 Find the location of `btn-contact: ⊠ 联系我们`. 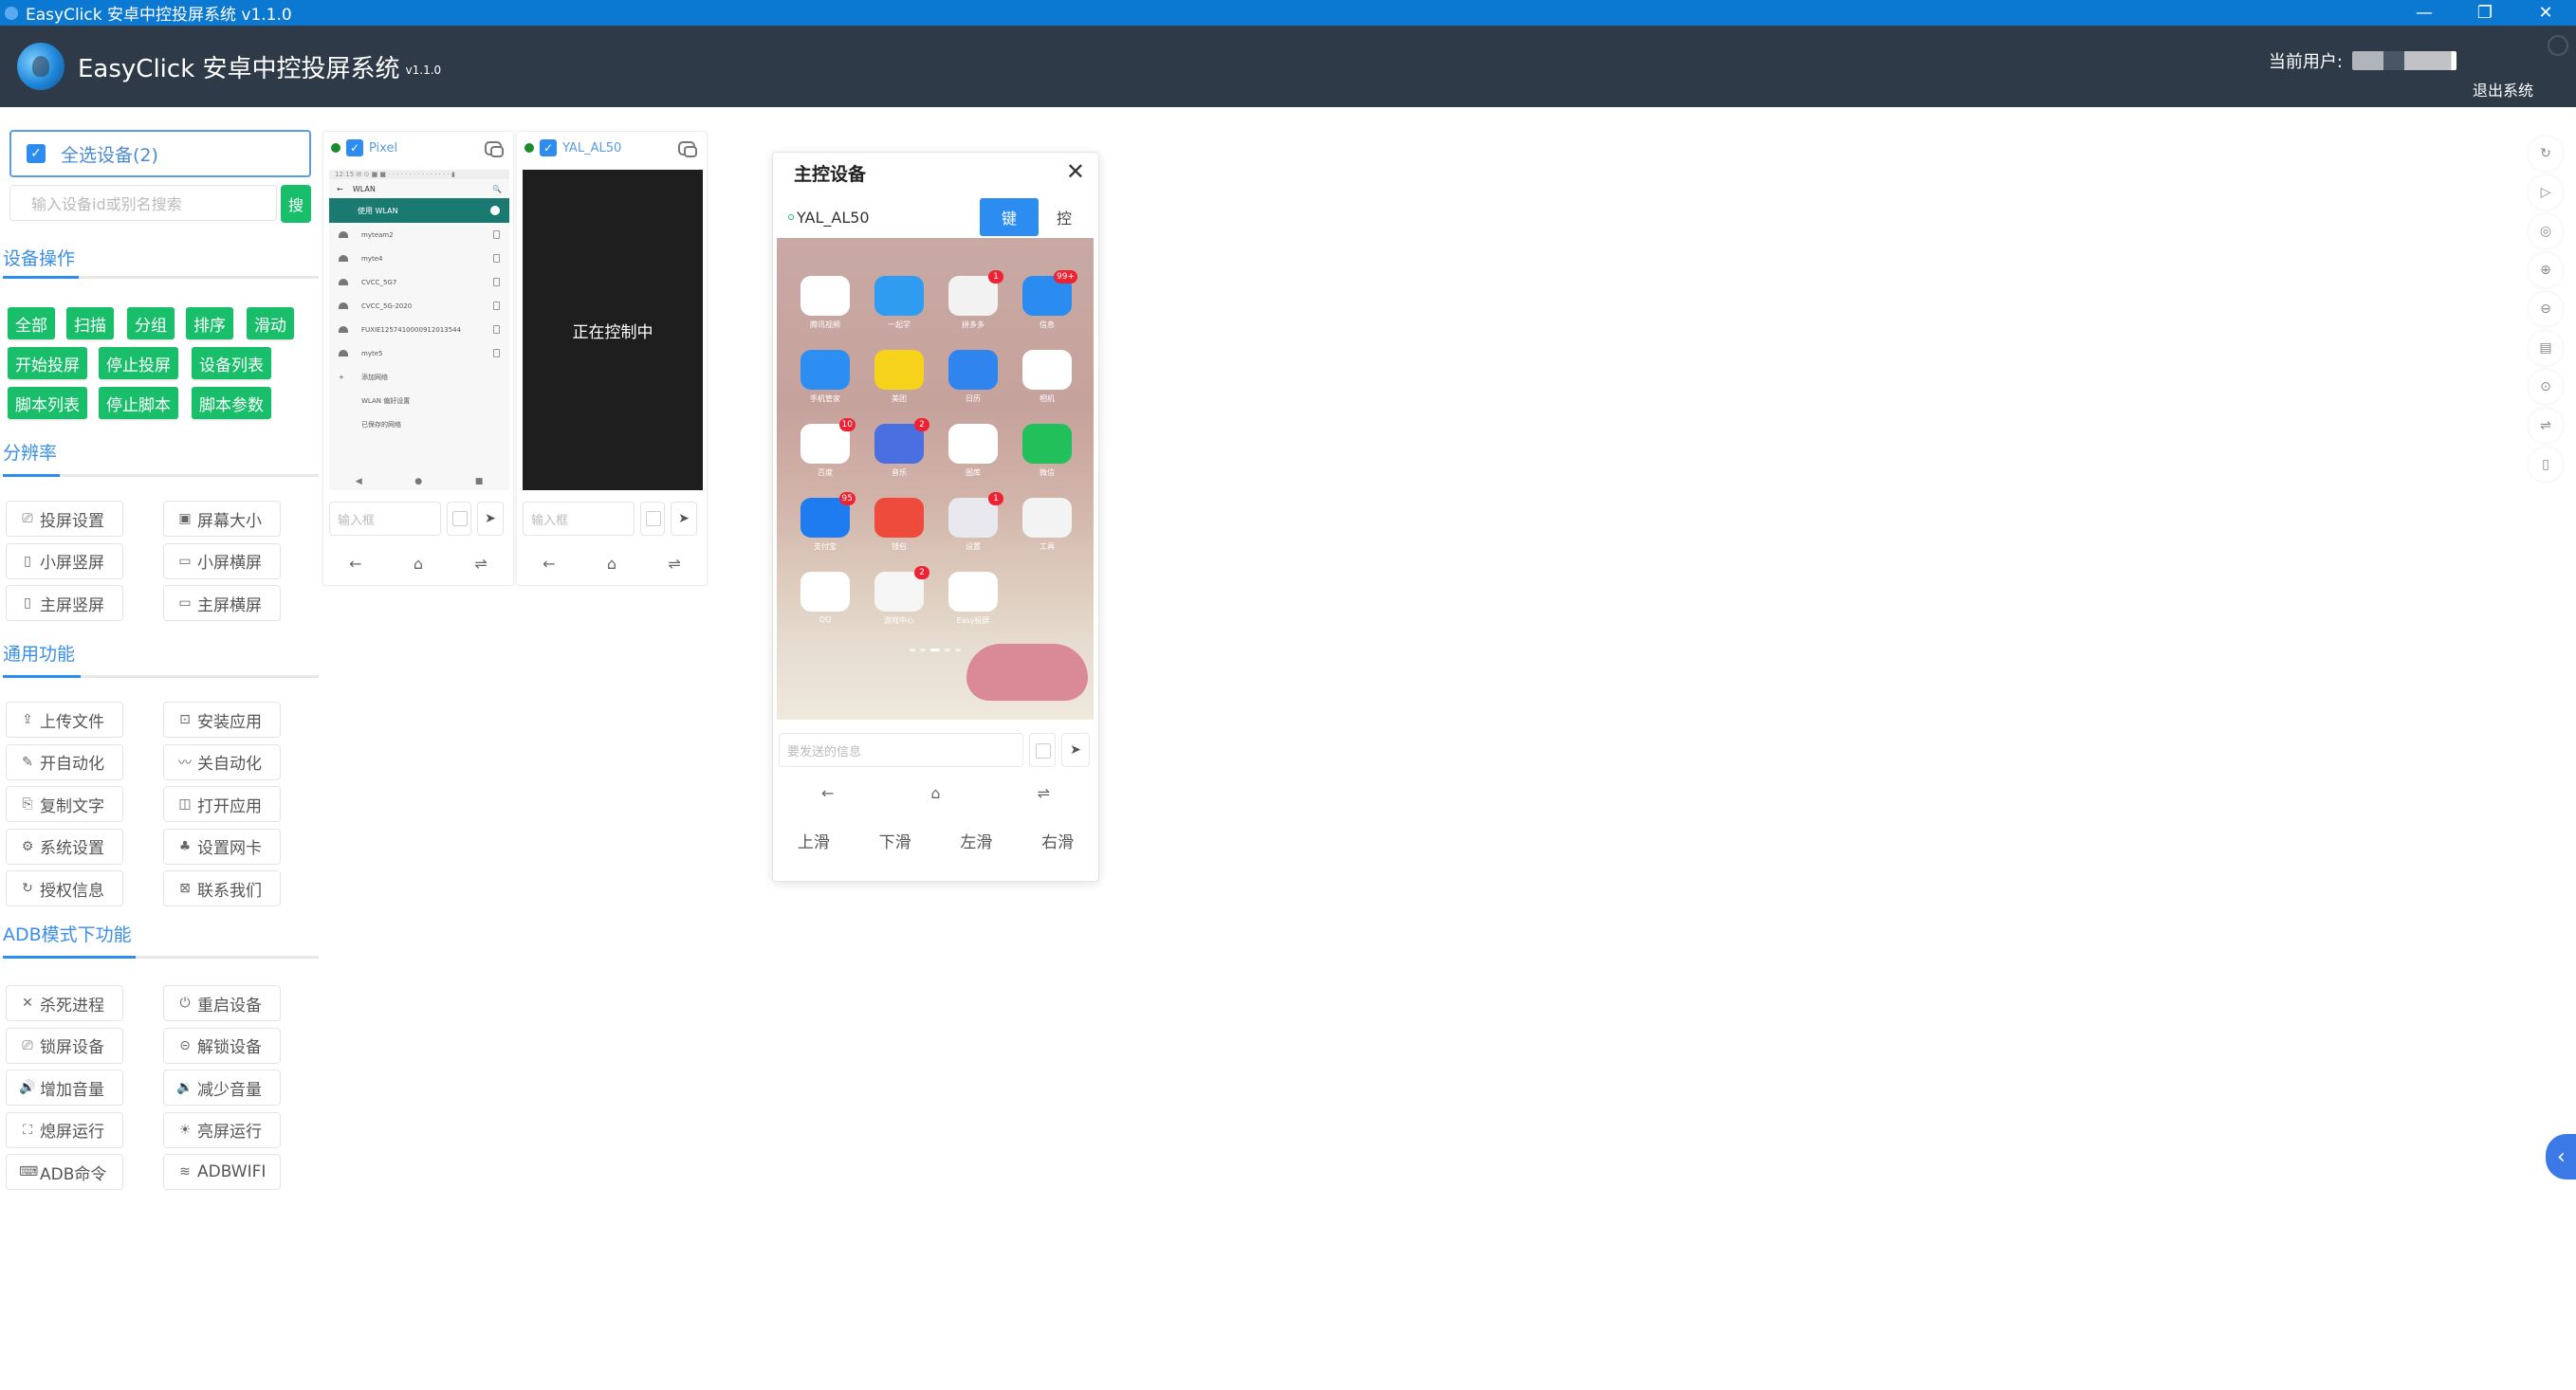

btn-contact: ⊠ 联系我们 is located at coordinates (222, 888).